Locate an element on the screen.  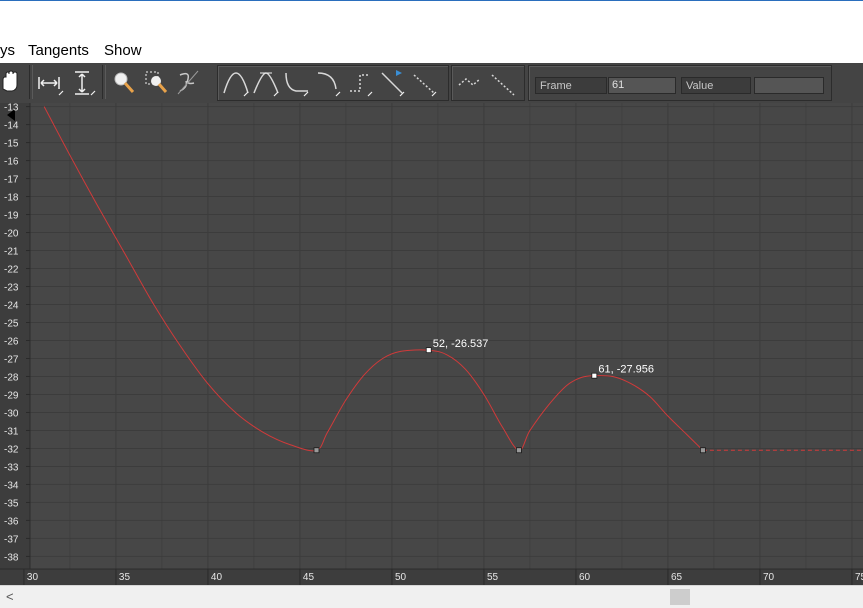
y-tick-label: -31 is located at coordinates (11, 431).